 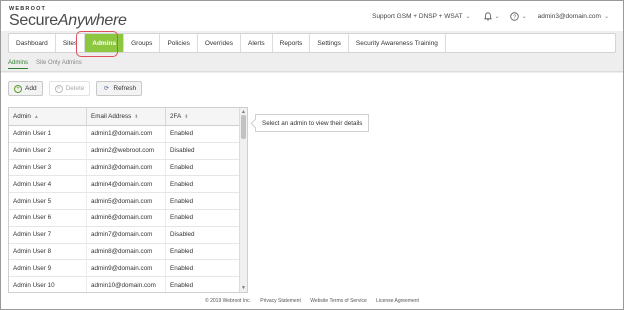 I want to click on notifications-button: ⌄, so click(x=491, y=16).